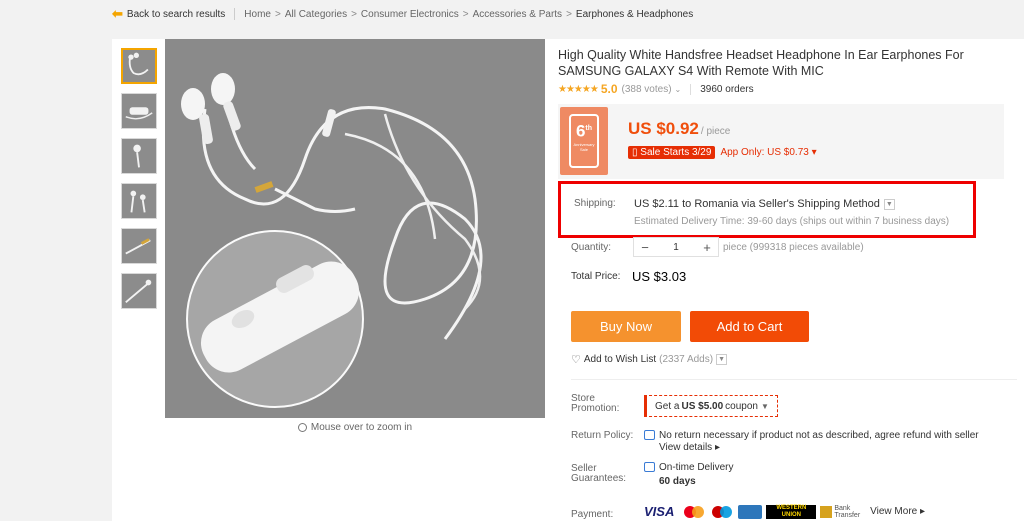 The image size is (1024, 521). I want to click on rating-score: 5.0, so click(609, 89).